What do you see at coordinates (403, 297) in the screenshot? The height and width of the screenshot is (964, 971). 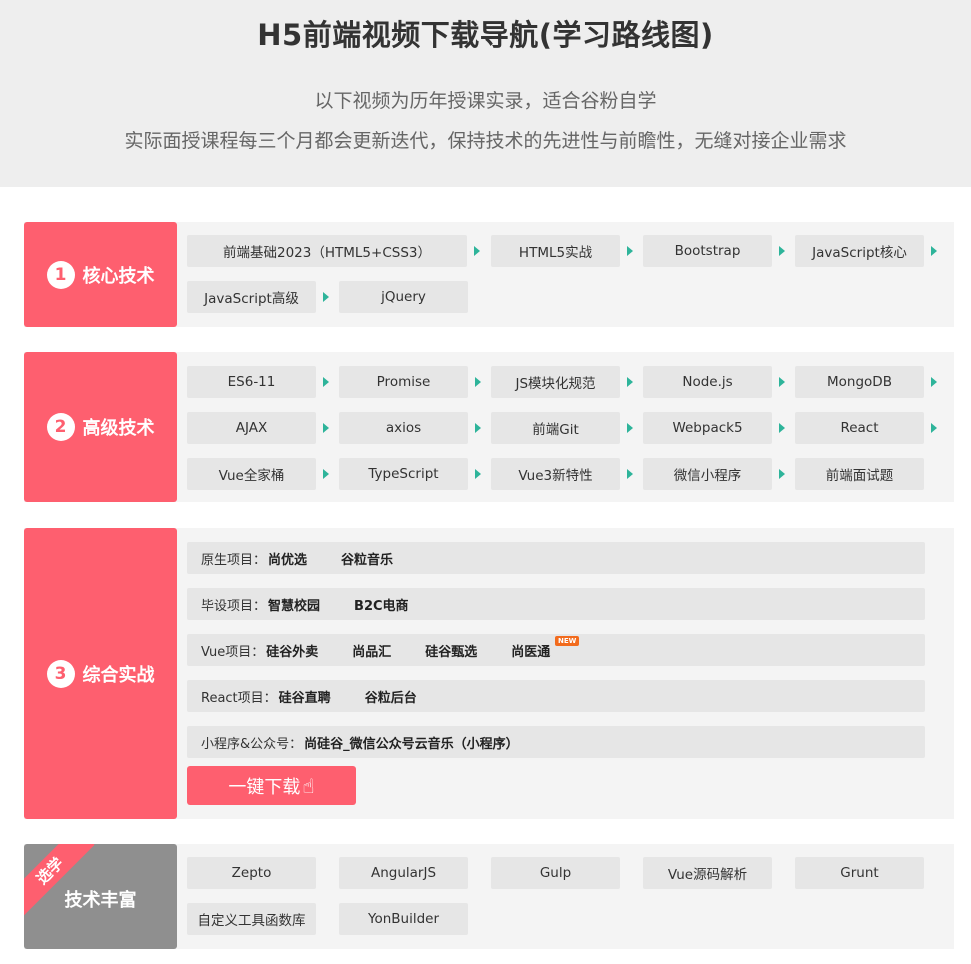 I see `course-link: jQuery` at bounding box center [403, 297].